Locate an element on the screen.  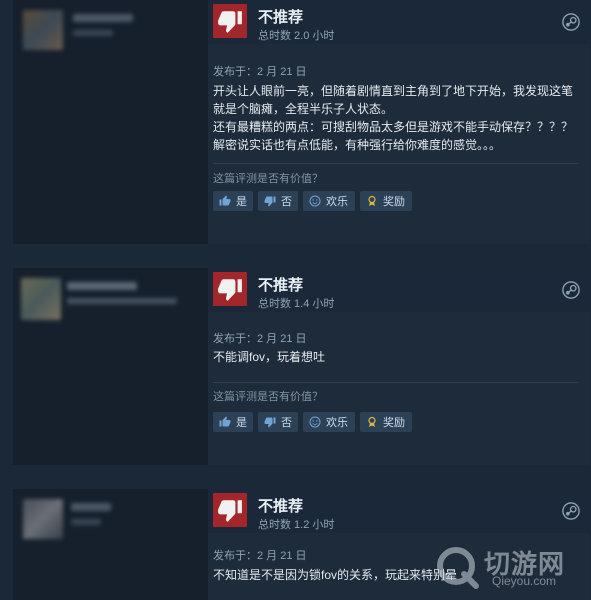
review-line: 不能调fov，玩着想吐 is located at coordinates (269, 357).